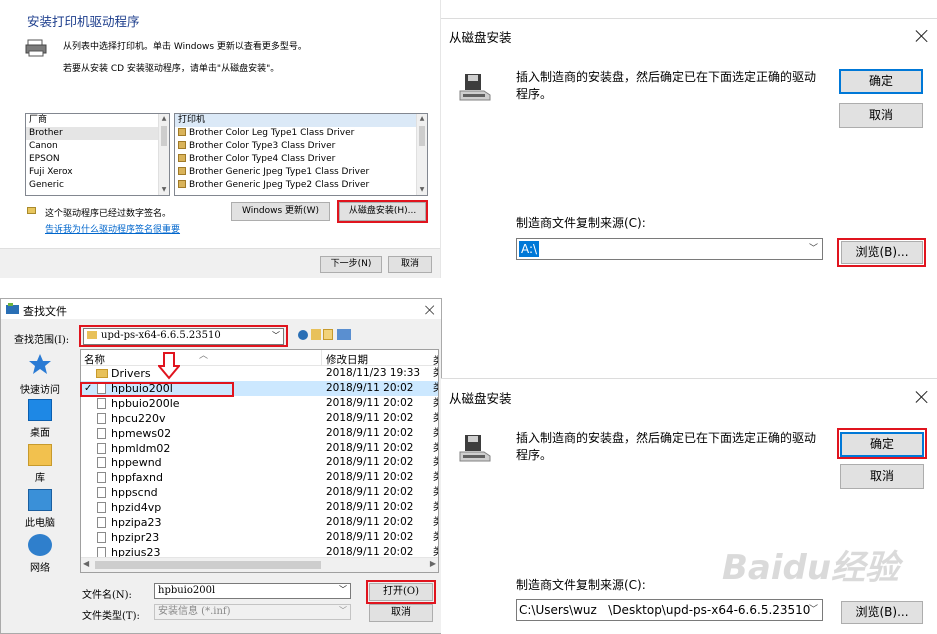  I want to click on file-name: hpcu220v, so click(138, 418).